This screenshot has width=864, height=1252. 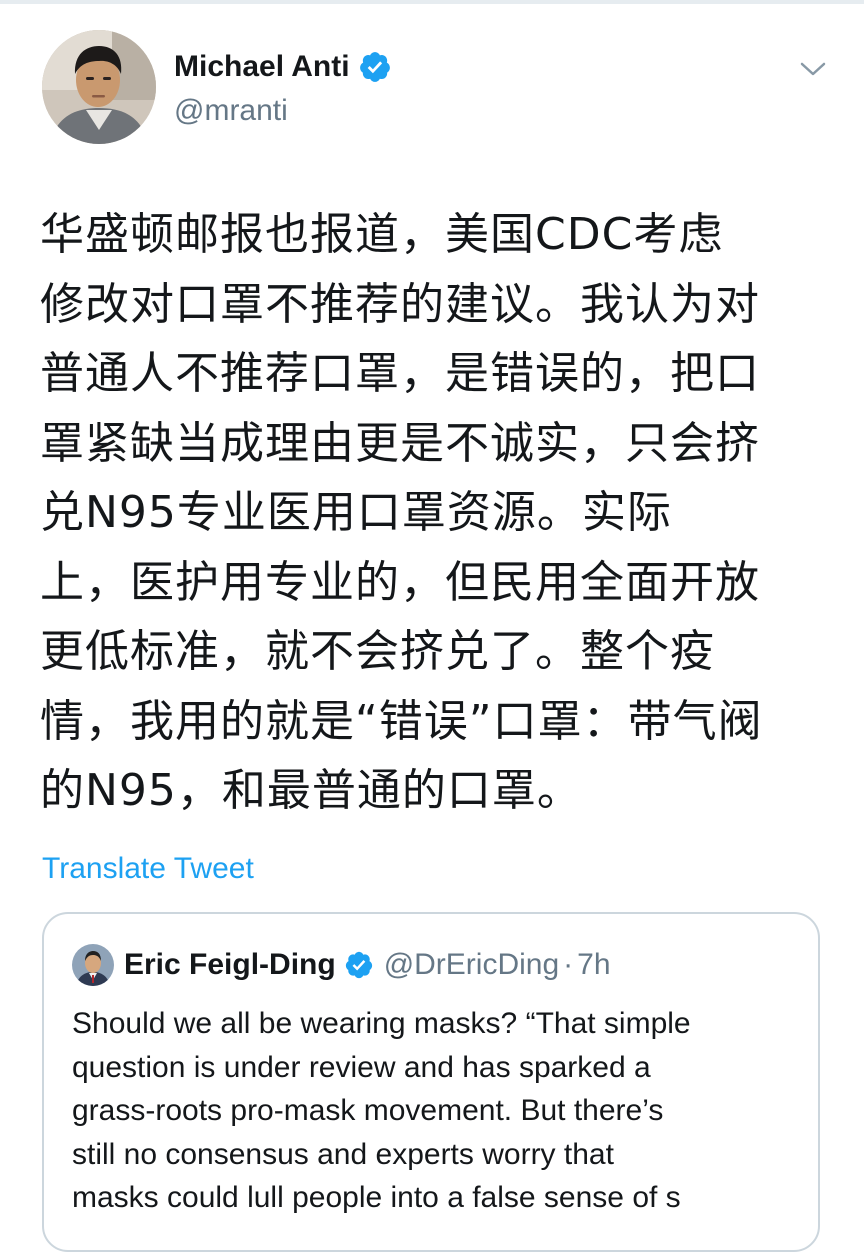 I want to click on verified-badge-icon, so click(x=374, y=67).